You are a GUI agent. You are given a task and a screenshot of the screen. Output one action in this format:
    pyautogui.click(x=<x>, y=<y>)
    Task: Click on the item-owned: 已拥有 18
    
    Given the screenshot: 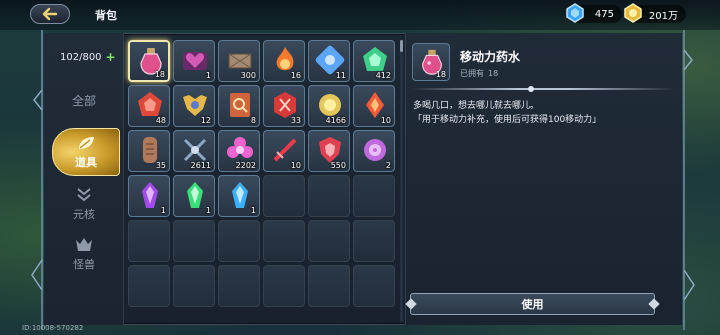 What is the action you would take?
    pyautogui.click(x=479, y=73)
    